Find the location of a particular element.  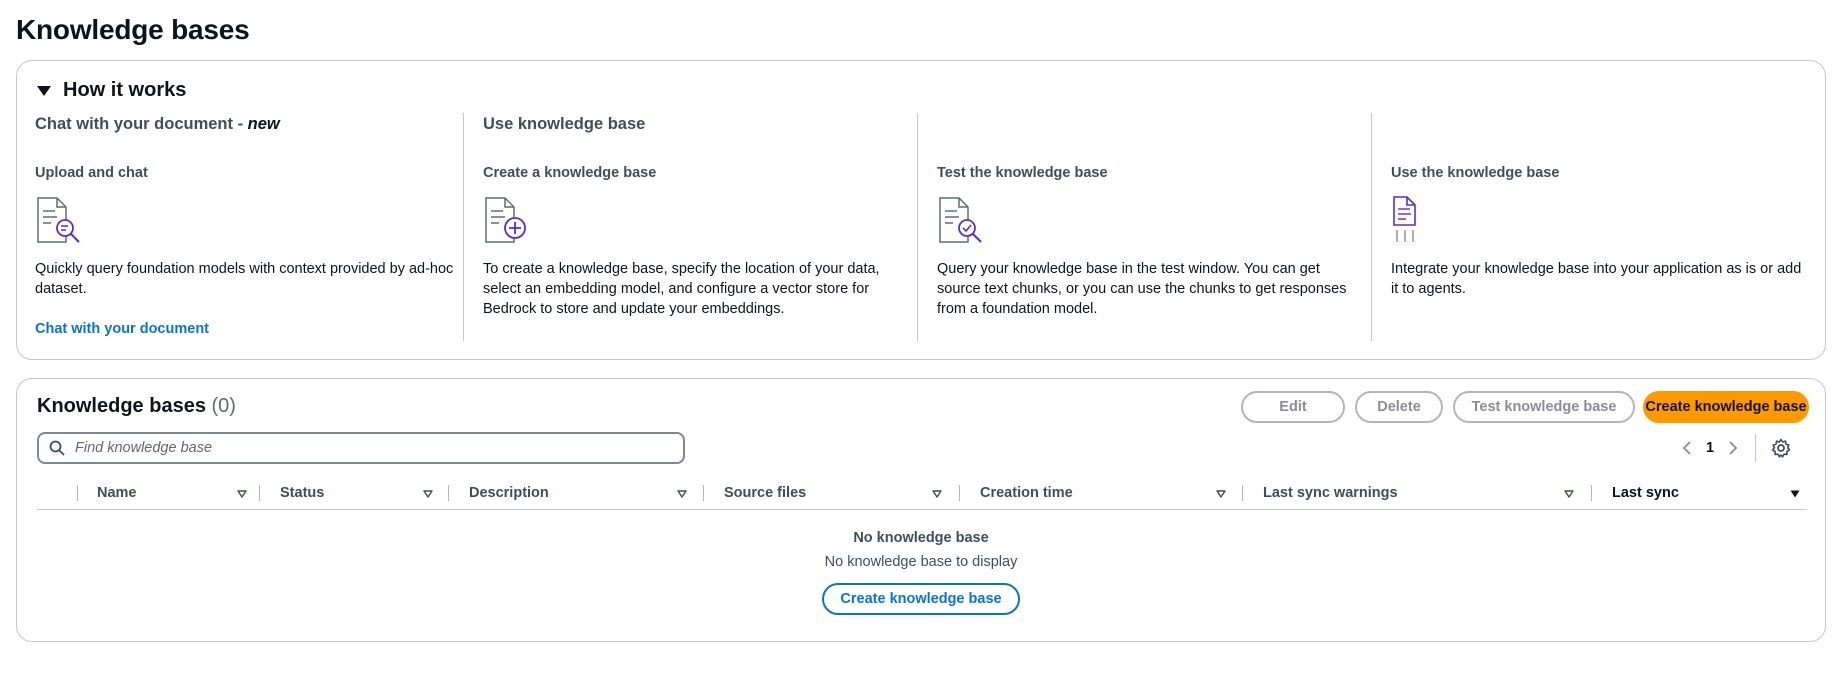

column-header-last-sync-warnings: Last sync warnings is located at coordinates (1330, 493).